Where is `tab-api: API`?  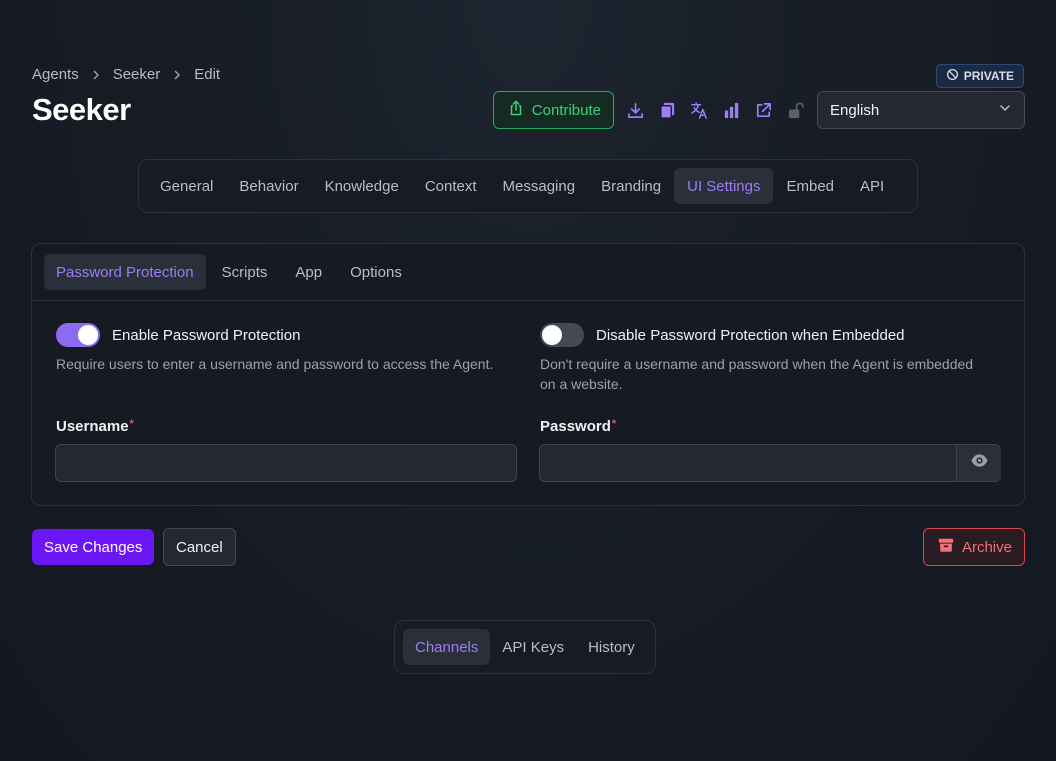 tab-api: API is located at coordinates (872, 186).